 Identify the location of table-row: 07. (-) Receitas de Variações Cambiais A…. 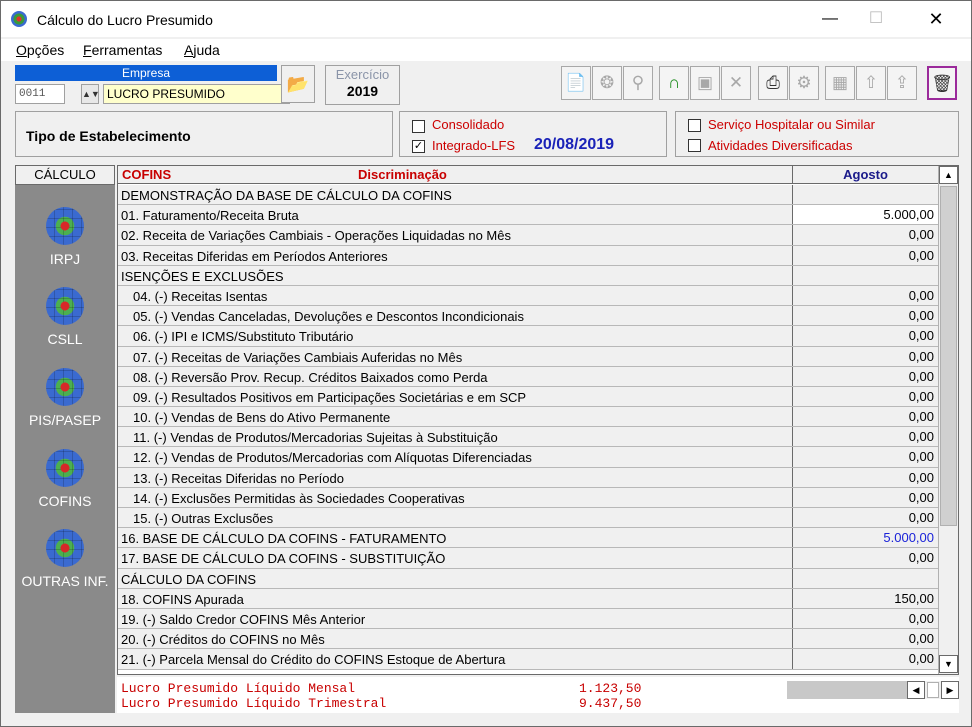
(528, 356).